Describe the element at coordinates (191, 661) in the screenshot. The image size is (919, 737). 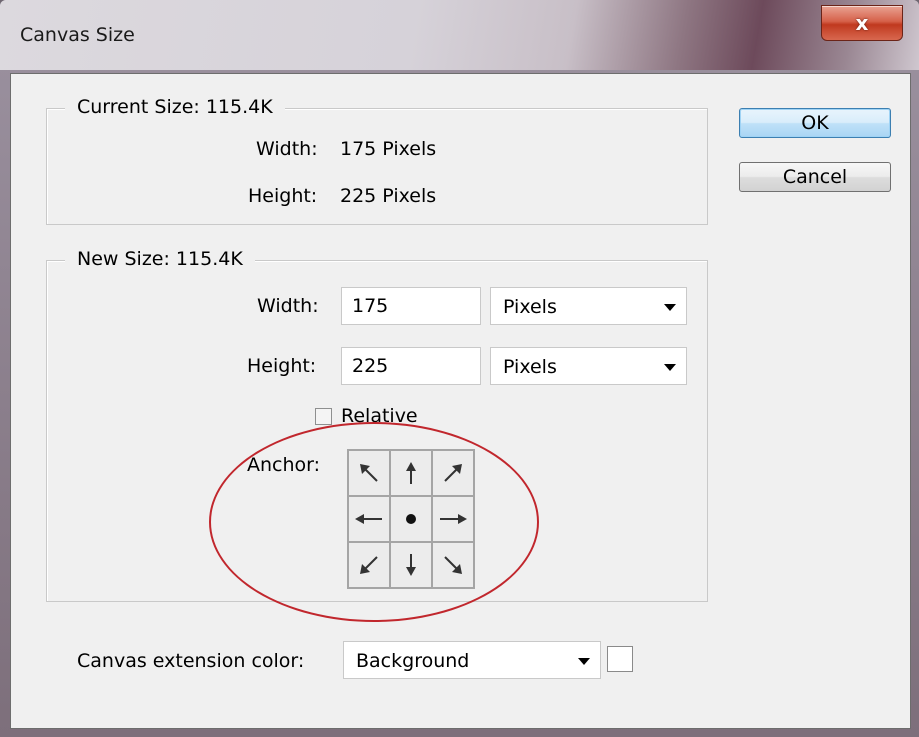
I see `extension-color-label: Canvas extension color:` at that location.